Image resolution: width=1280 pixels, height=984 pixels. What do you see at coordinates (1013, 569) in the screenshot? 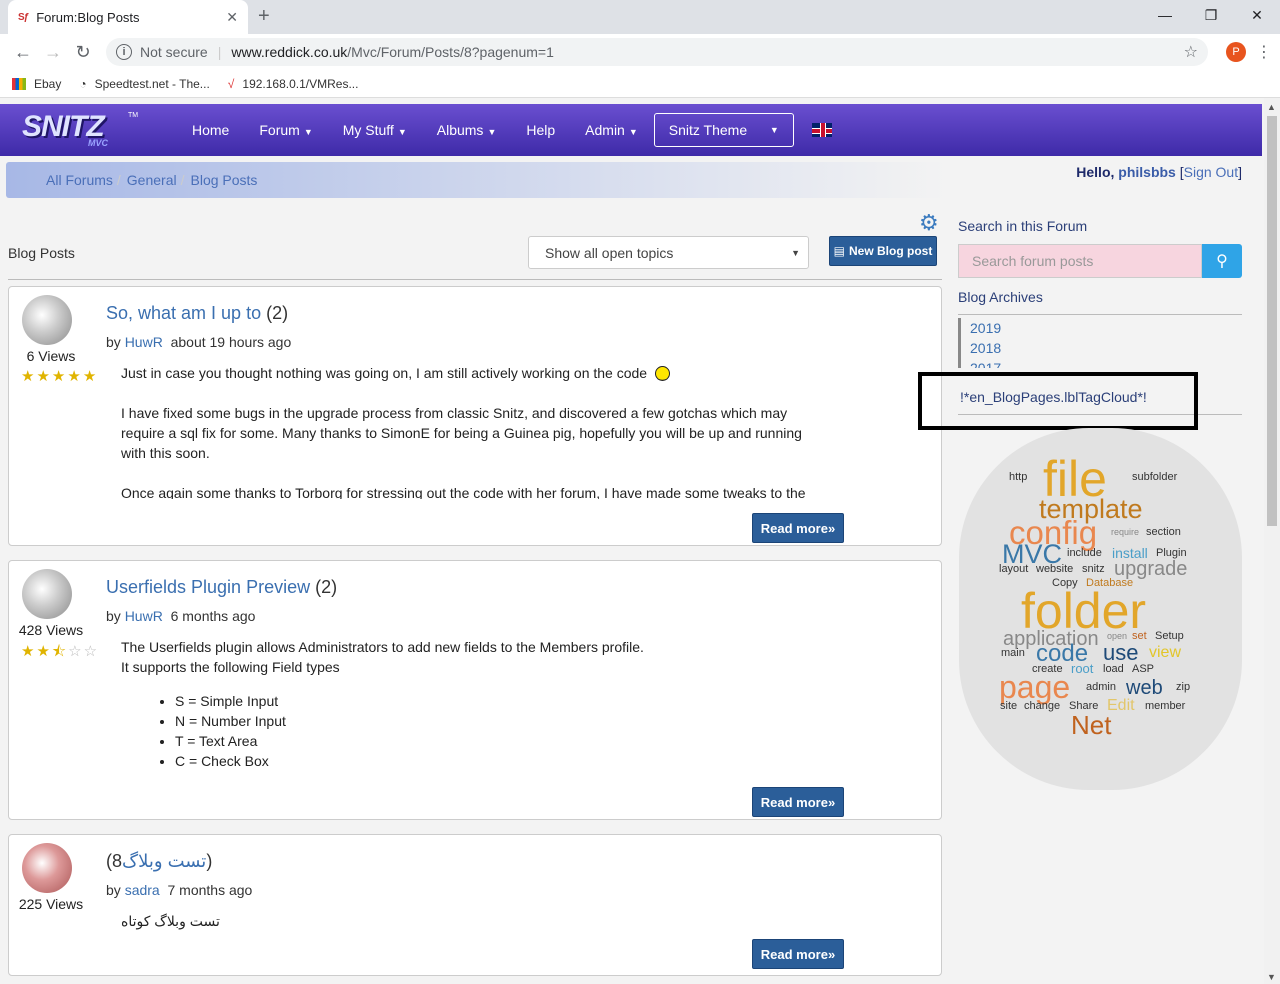
I see `tag-link: layout` at bounding box center [1013, 569].